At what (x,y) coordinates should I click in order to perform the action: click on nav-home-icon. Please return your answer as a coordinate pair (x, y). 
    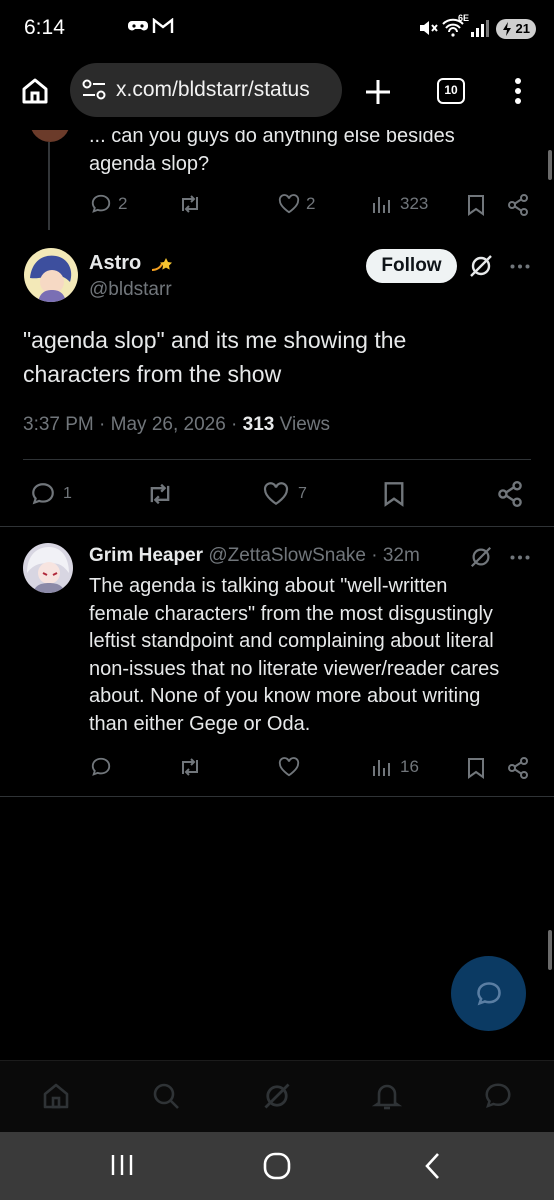
    Looking at the image, I should click on (56, 1096).